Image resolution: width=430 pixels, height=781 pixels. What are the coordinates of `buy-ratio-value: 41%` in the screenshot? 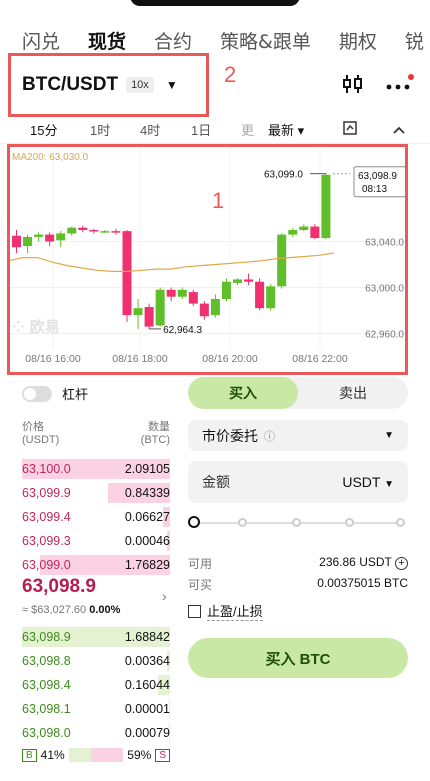 It's located at (52, 755).